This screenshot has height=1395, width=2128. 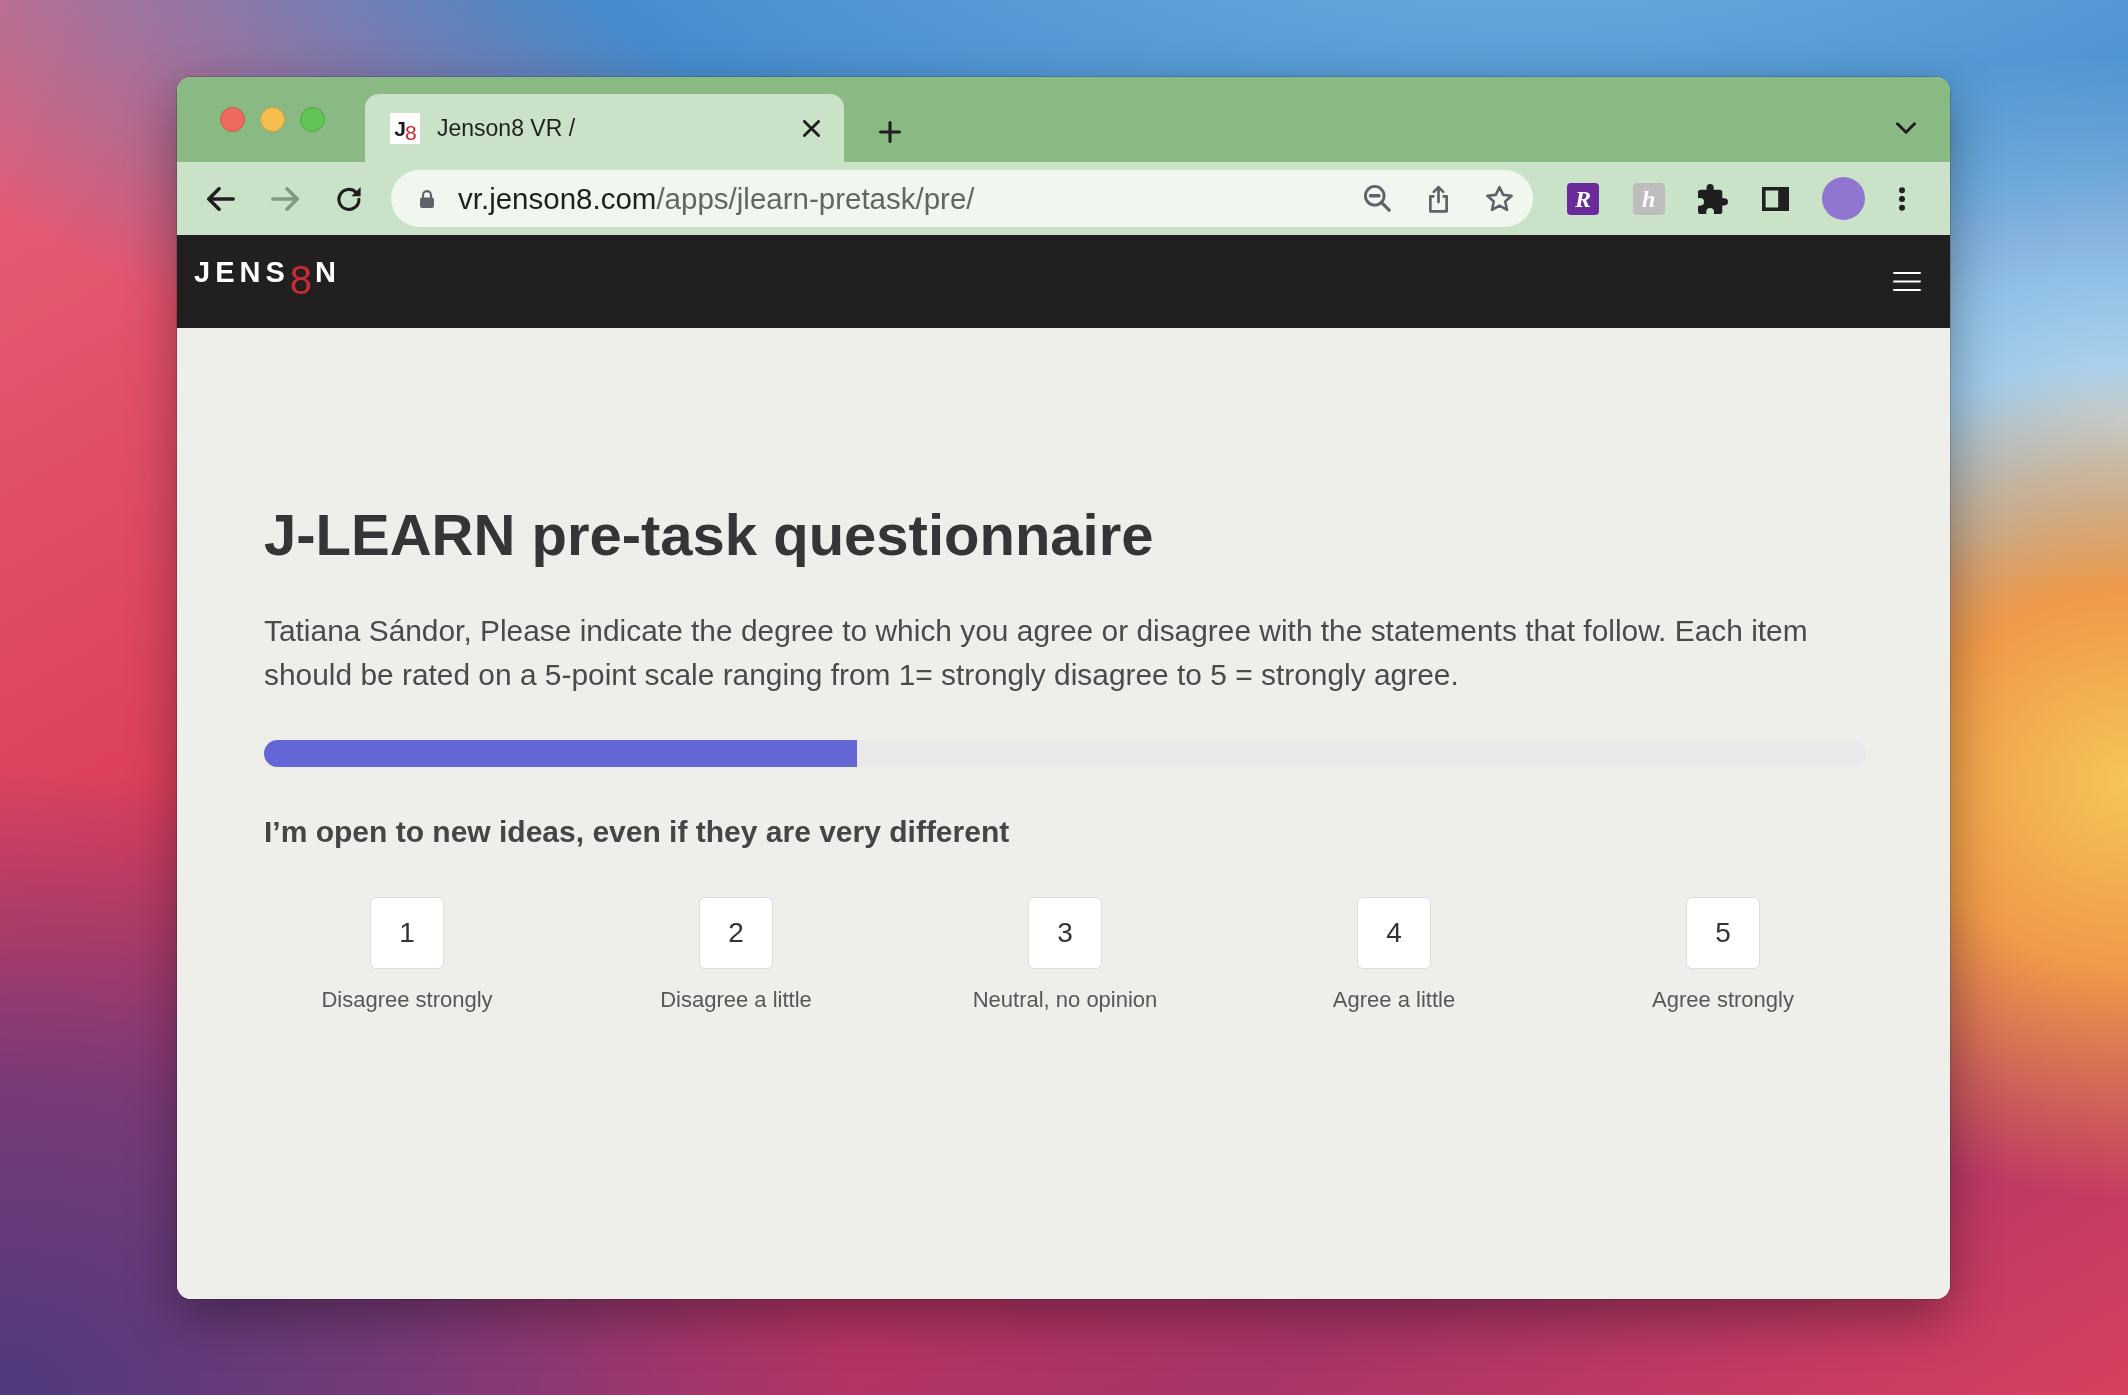 What do you see at coordinates (709, 535) in the screenshot?
I see `page-title: J-LEARN pre-task questionnaire` at bounding box center [709, 535].